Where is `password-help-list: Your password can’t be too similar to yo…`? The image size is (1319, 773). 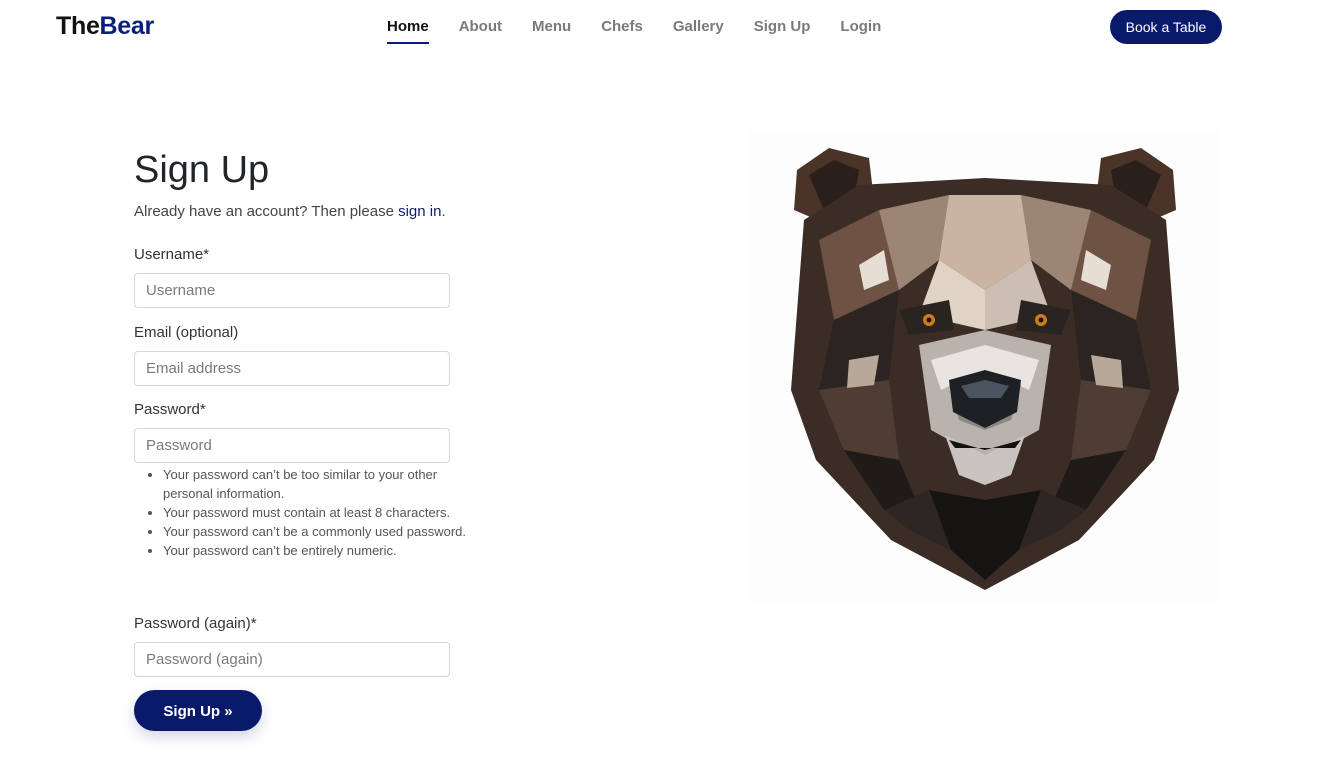 password-help-list: Your password can’t be too similar to yo… is located at coordinates (306, 512).